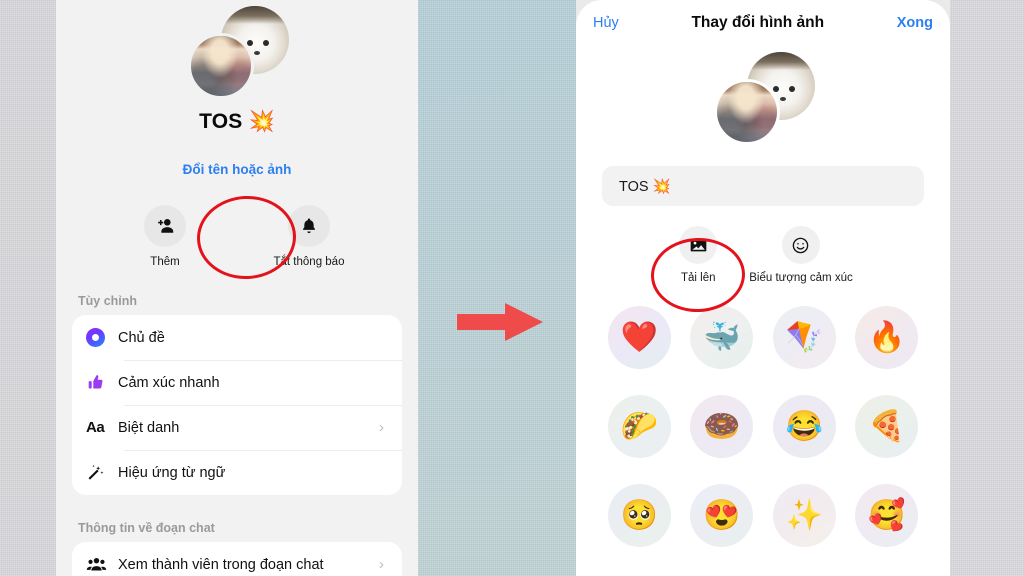 This screenshot has height=576, width=1024. What do you see at coordinates (172, 472) in the screenshot?
I see `row-word-effects-label: Hiệu ứng từ ngữ` at bounding box center [172, 472].